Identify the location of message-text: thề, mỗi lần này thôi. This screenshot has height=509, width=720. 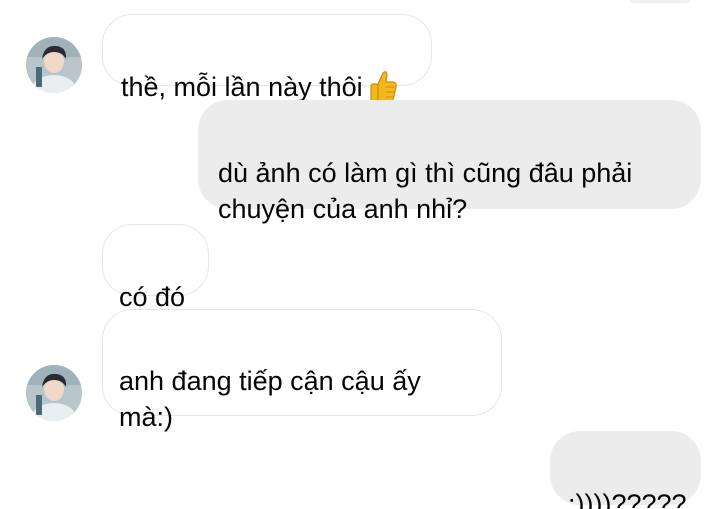
(242, 87).